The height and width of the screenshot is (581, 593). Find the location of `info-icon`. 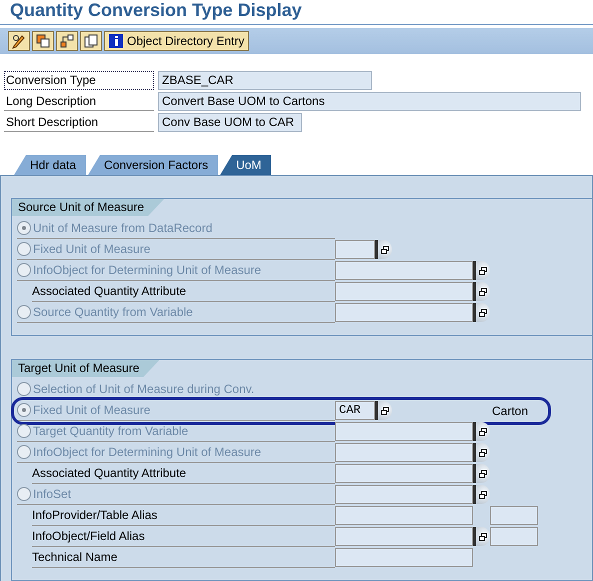

info-icon is located at coordinates (116, 41).